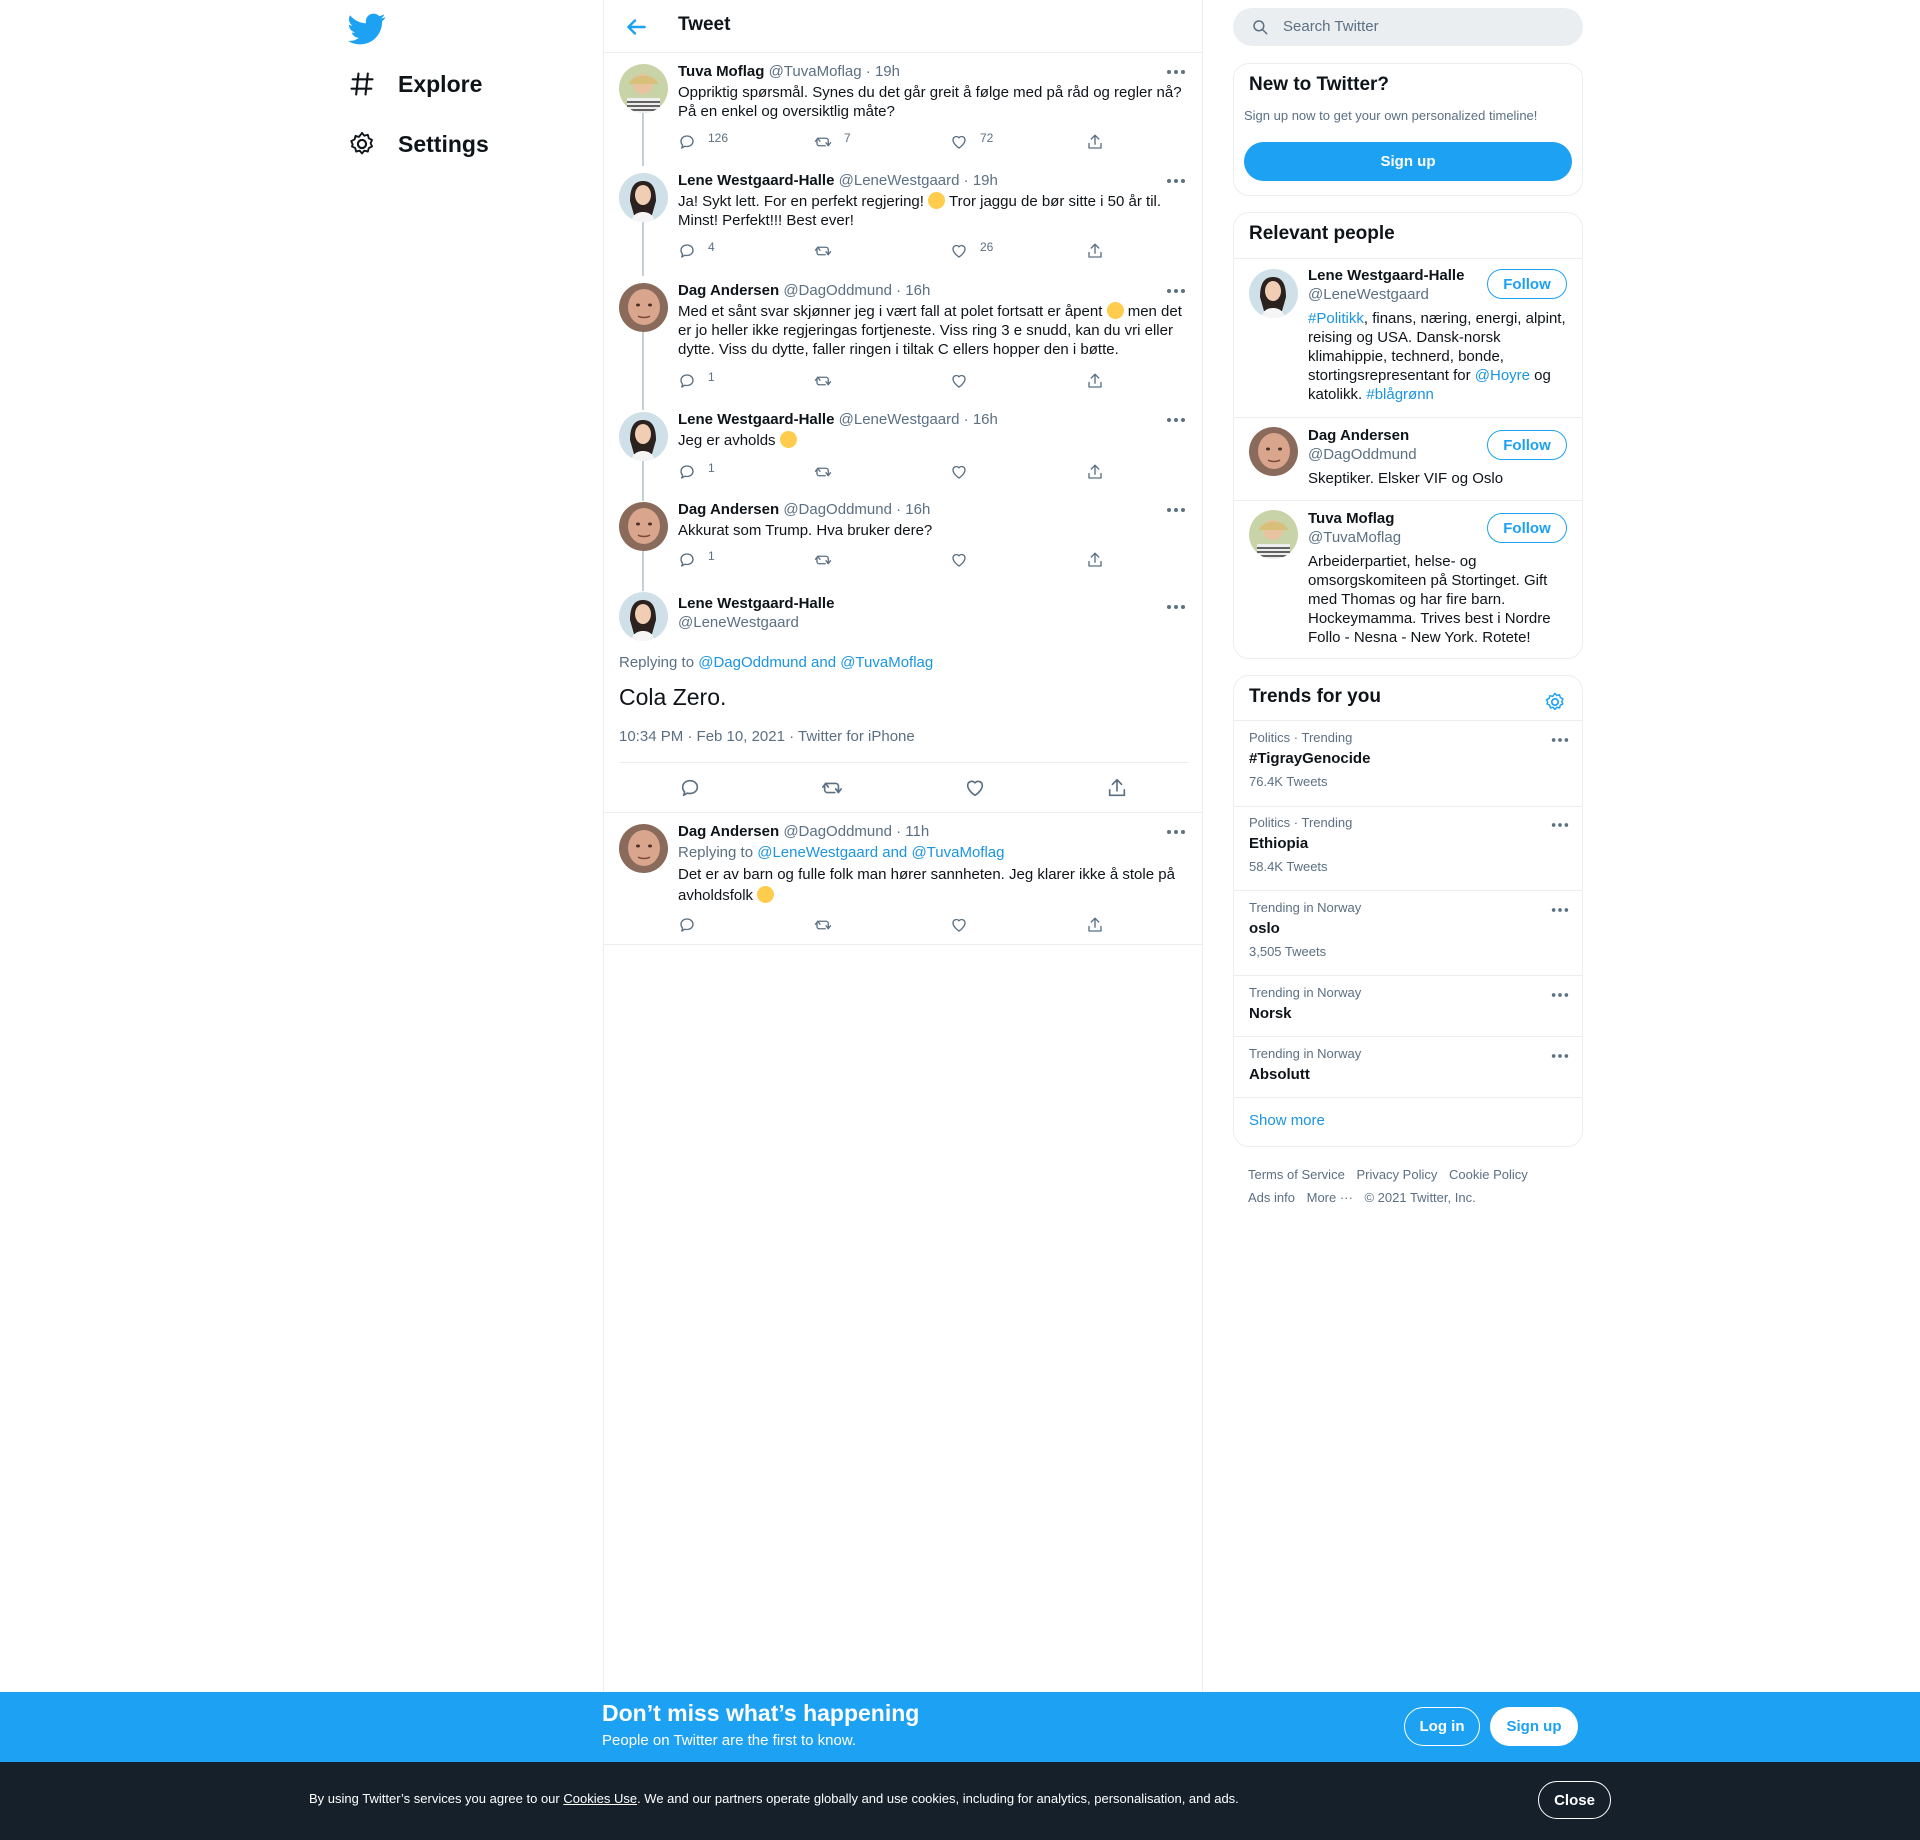 This screenshot has height=1840, width=1920. Describe the element at coordinates (971, 250) in the screenshot. I see `like-button: 26` at that location.